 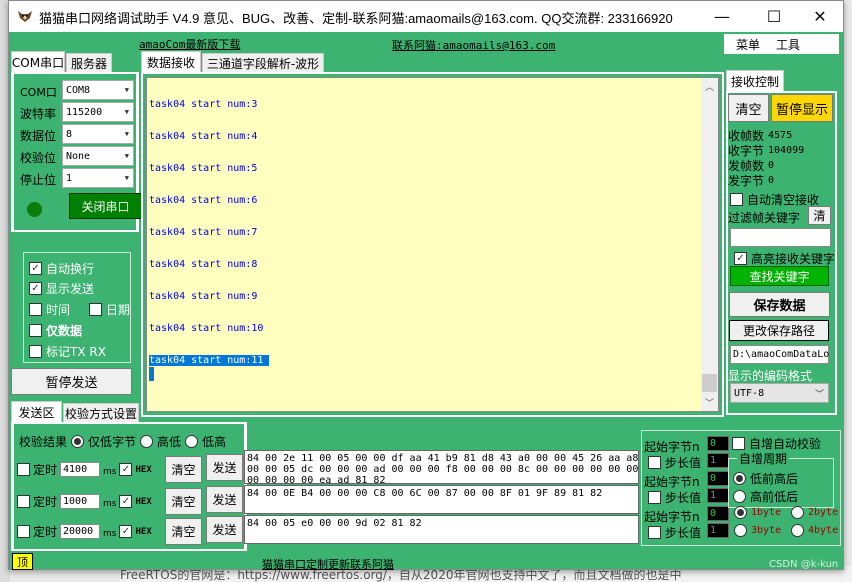 I want to click on filter-keyword-input, so click(x=780, y=237).